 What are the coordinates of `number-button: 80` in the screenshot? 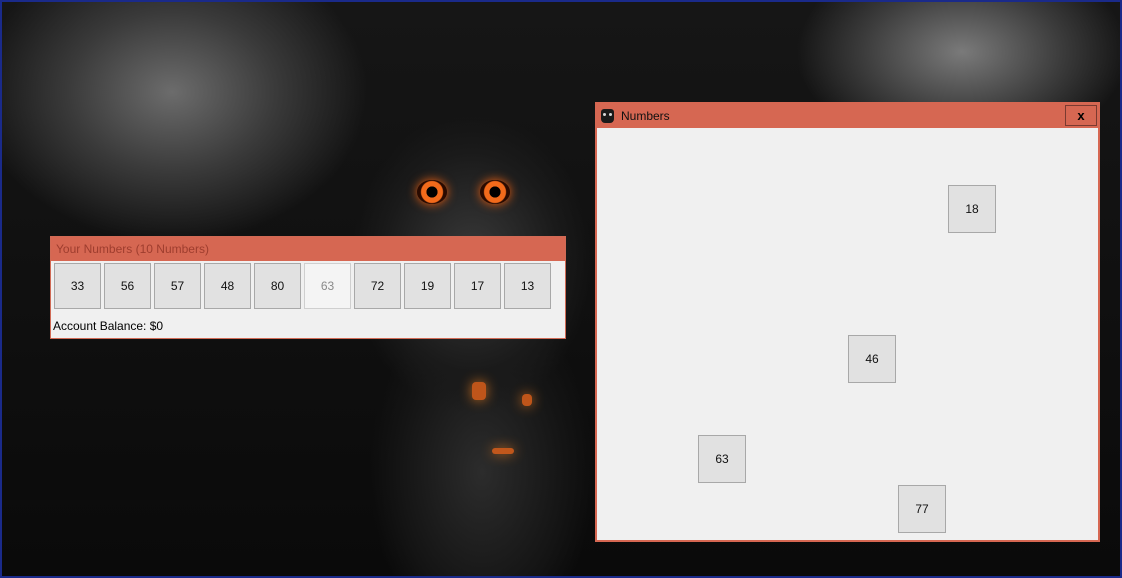 It's located at (277, 286).